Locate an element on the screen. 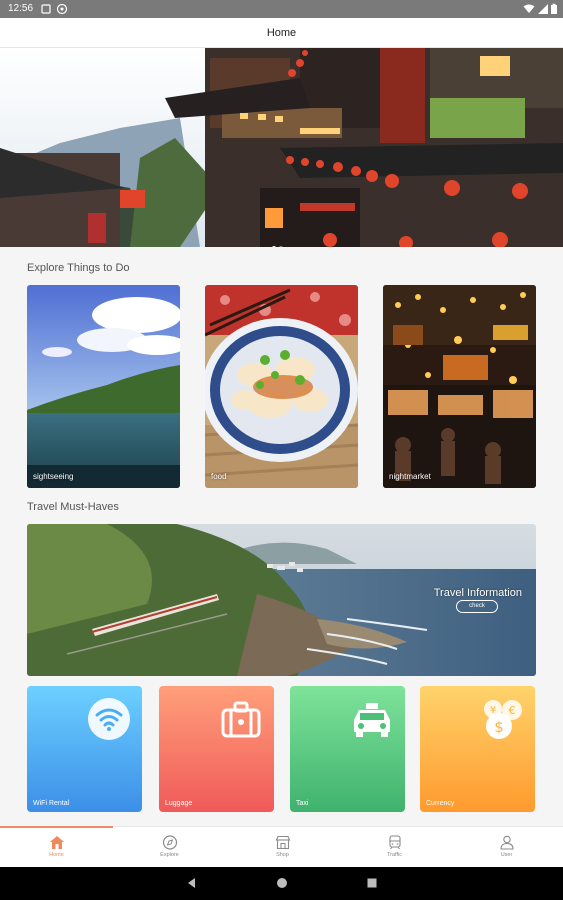  card-label: sightseeing is located at coordinates (53, 476).